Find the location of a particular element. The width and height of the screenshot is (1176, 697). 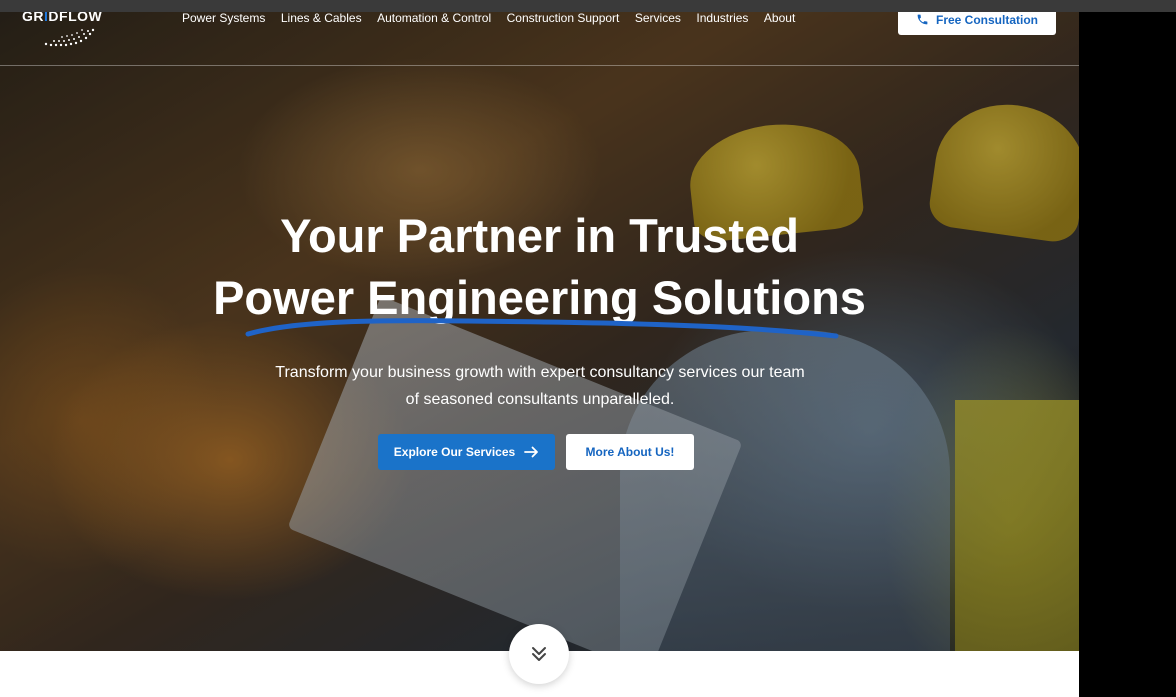

headline-underline is located at coordinates (542, 328).